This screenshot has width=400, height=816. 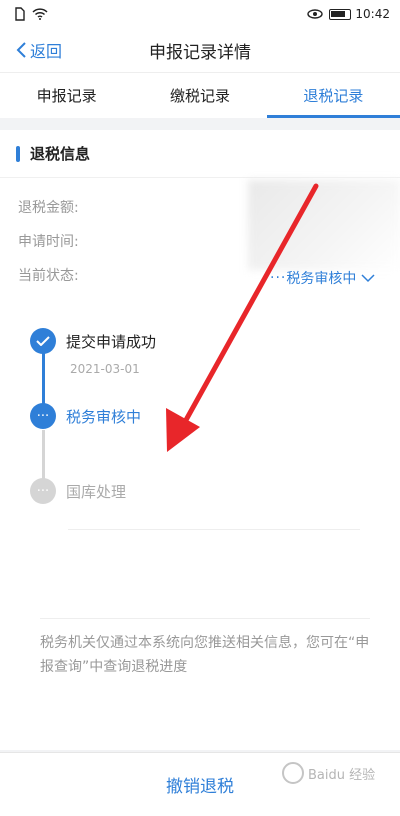 What do you see at coordinates (48, 242) in the screenshot?
I see `apply-time-label: 申请时间:` at bounding box center [48, 242].